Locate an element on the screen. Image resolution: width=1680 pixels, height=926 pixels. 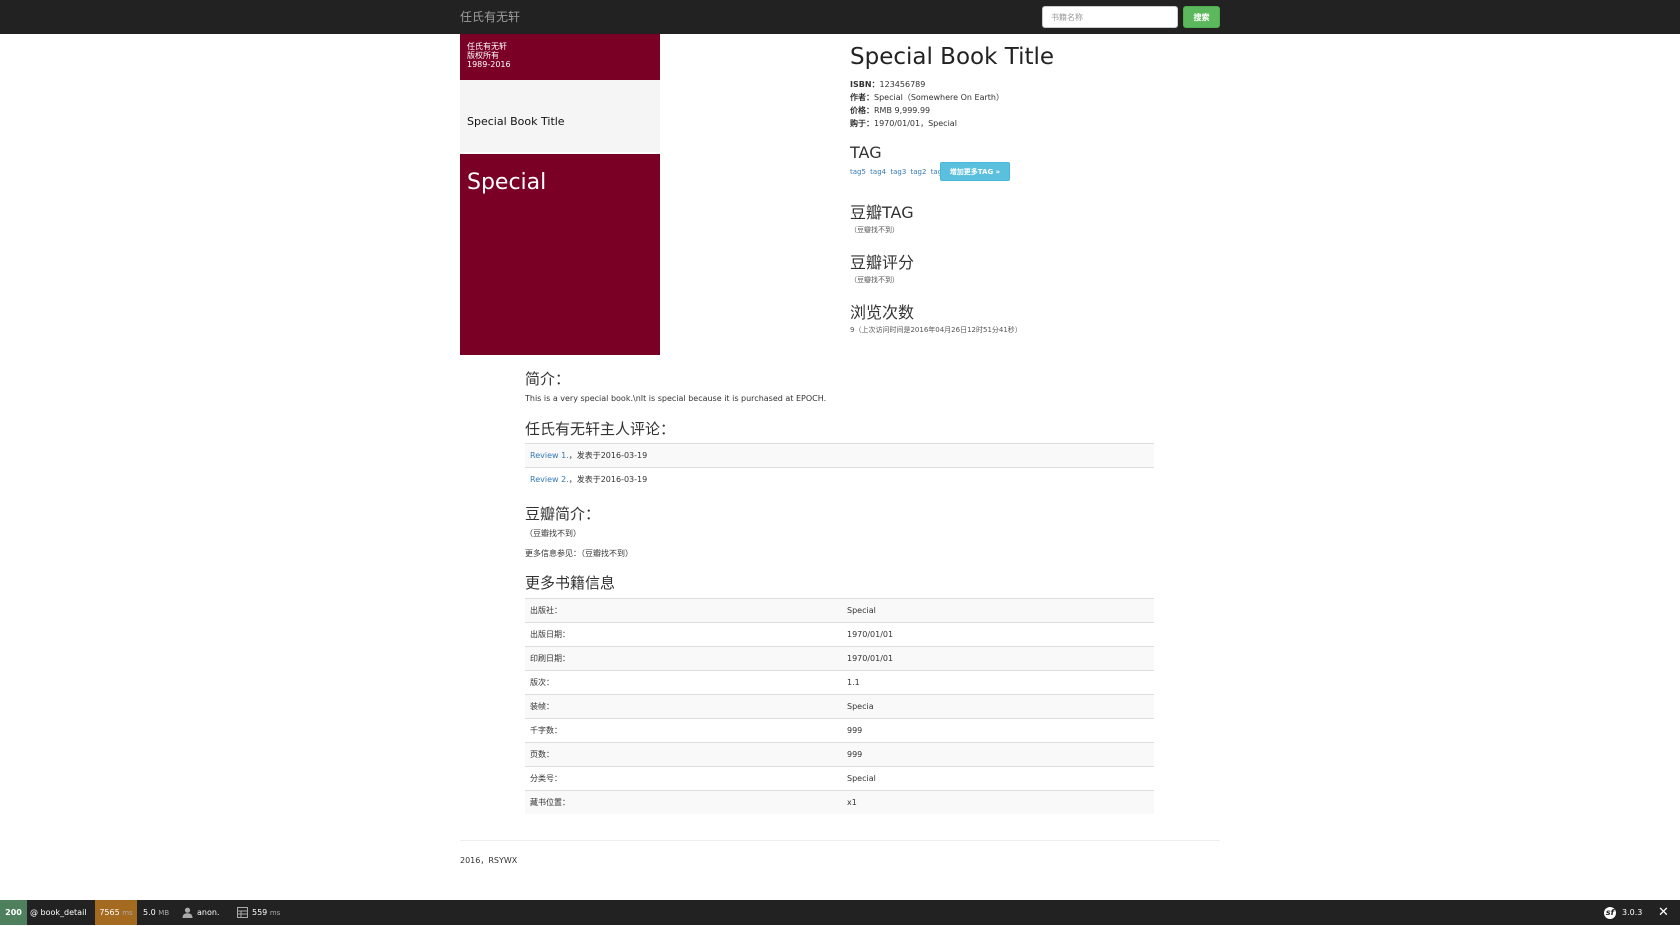
user-icon is located at coordinates (187, 912).